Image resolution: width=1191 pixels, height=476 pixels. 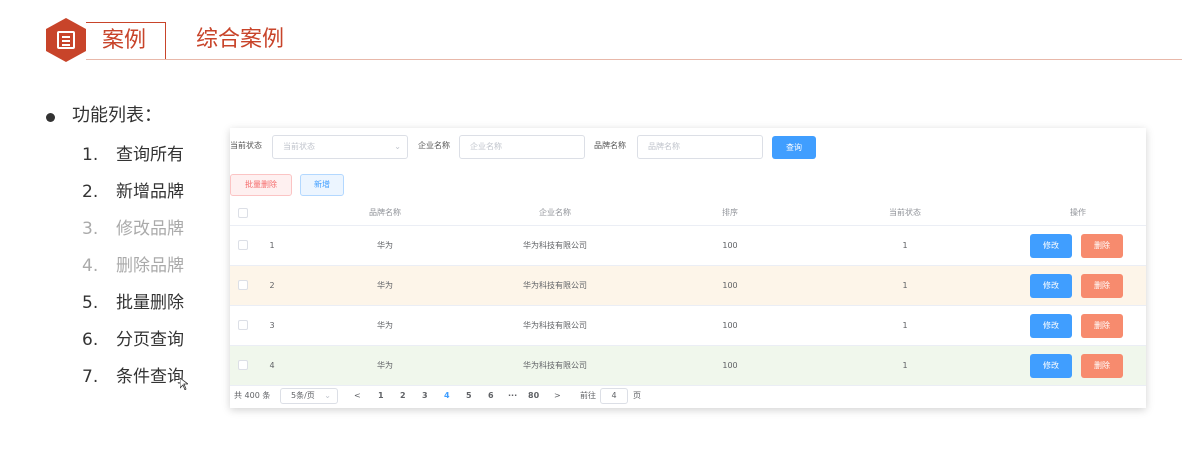 What do you see at coordinates (688, 366) in the screenshot?
I see `table-row: 4 华为 华为科技有限公司 100 1 修改 删除` at bounding box center [688, 366].